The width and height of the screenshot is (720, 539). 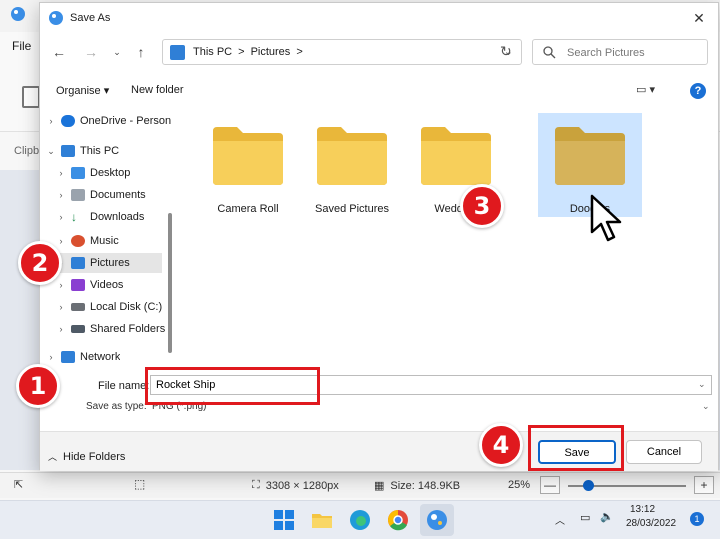 What do you see at coordinates (21, 46) in the screenshot?
I see `file-menu: File` at bounding box center [21, 46].